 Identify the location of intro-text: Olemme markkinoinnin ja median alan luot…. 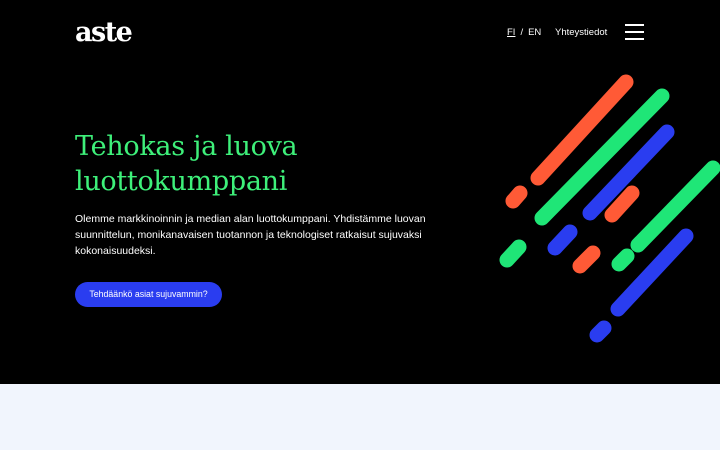
(250, 235).